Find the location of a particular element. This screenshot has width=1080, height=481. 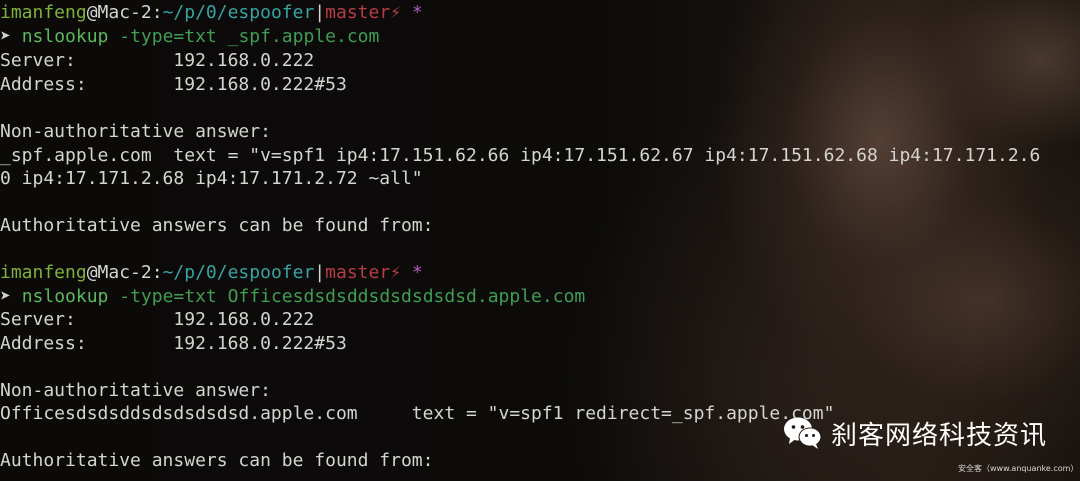

watermark: 刹客网络科技资讯 is located at coordinates (915, 433).